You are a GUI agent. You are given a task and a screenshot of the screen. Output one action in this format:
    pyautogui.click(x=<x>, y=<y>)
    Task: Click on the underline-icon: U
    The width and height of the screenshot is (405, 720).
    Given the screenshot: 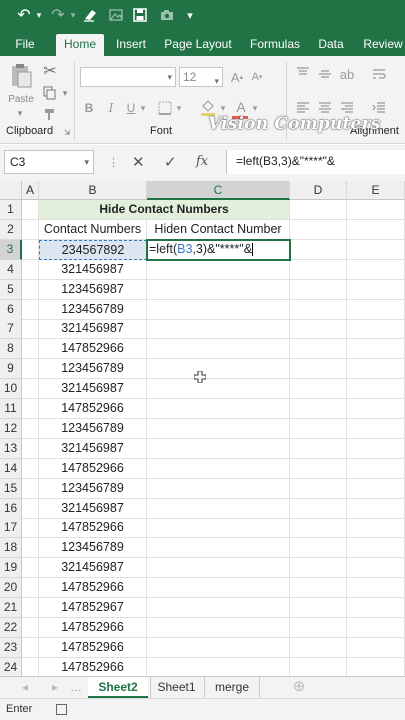 What is the action you would take?
    pyautogui.click(x=131, y=108)
    